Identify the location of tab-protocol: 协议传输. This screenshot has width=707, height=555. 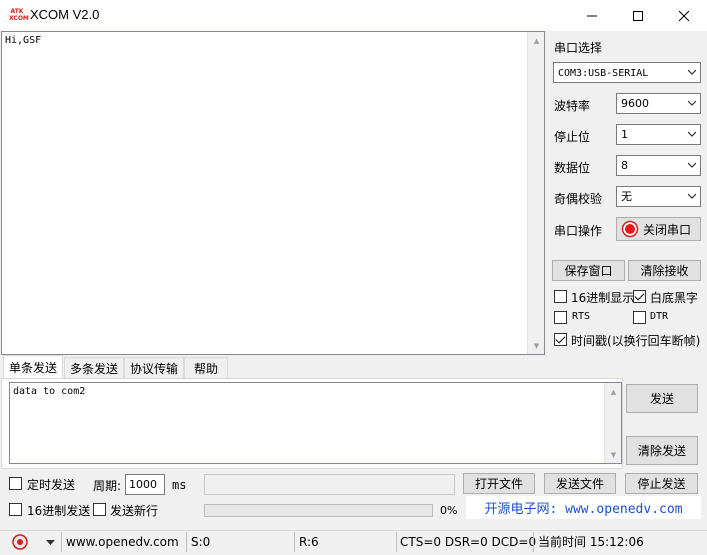
(154, 367).